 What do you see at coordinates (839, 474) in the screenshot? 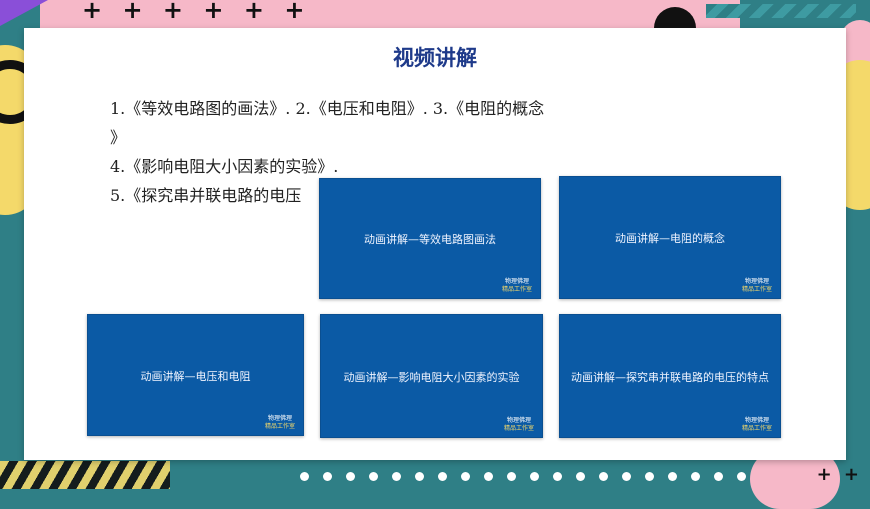
I see `plus-decoration-bottom: + +` at bounding box center [839, 474].